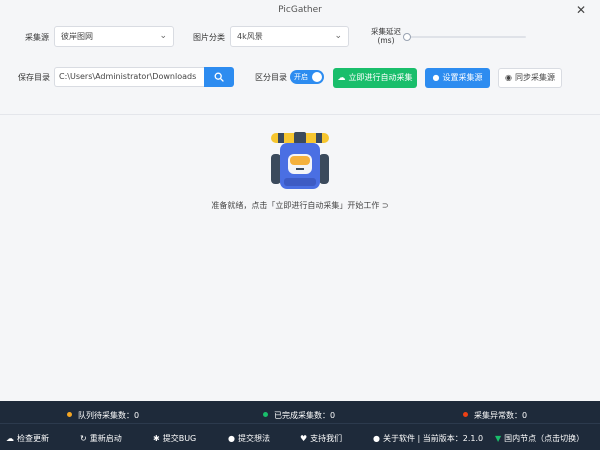  What do you see at coordinates (341, 77) in the screenshot?
I see `cloud-upload-icon: ☁` at bounding box center [341, 77].